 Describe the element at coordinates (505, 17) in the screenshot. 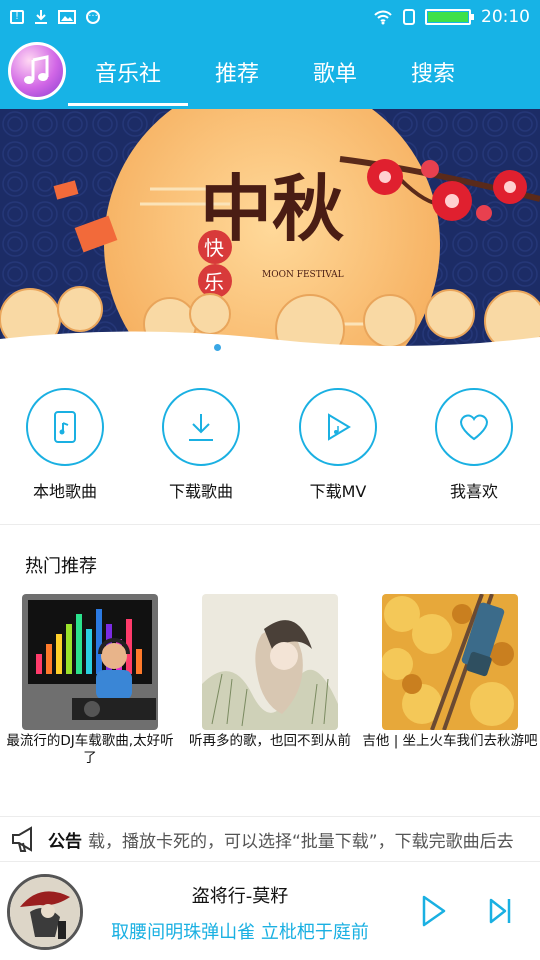

I see `status-time: 20:10` at that location.